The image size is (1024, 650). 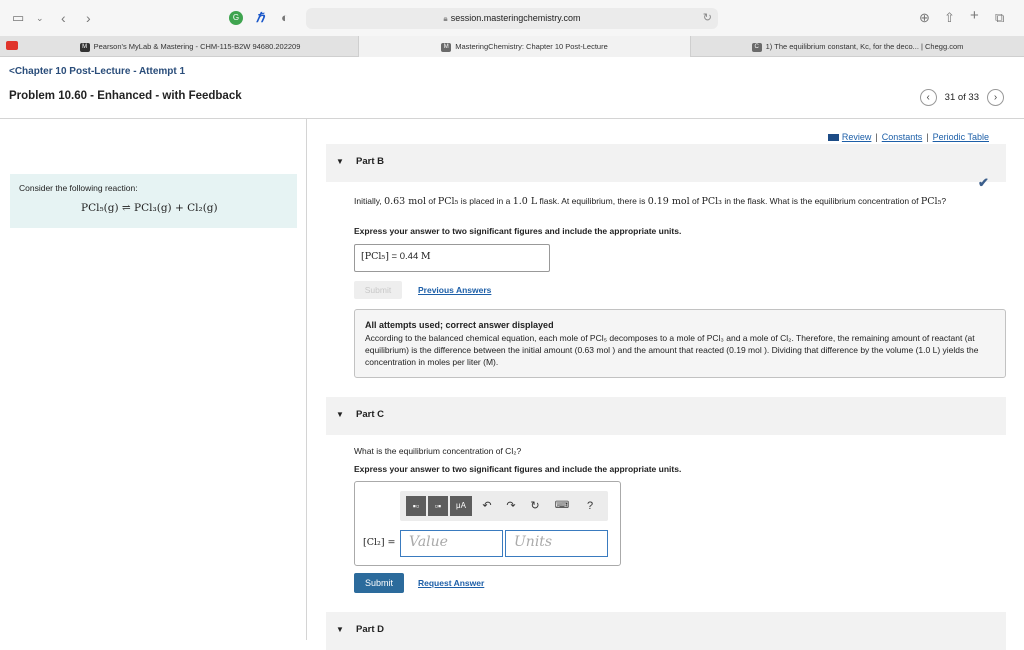 I want to click on part-d-header: ▼ Part D, so click(x=666, y=631).